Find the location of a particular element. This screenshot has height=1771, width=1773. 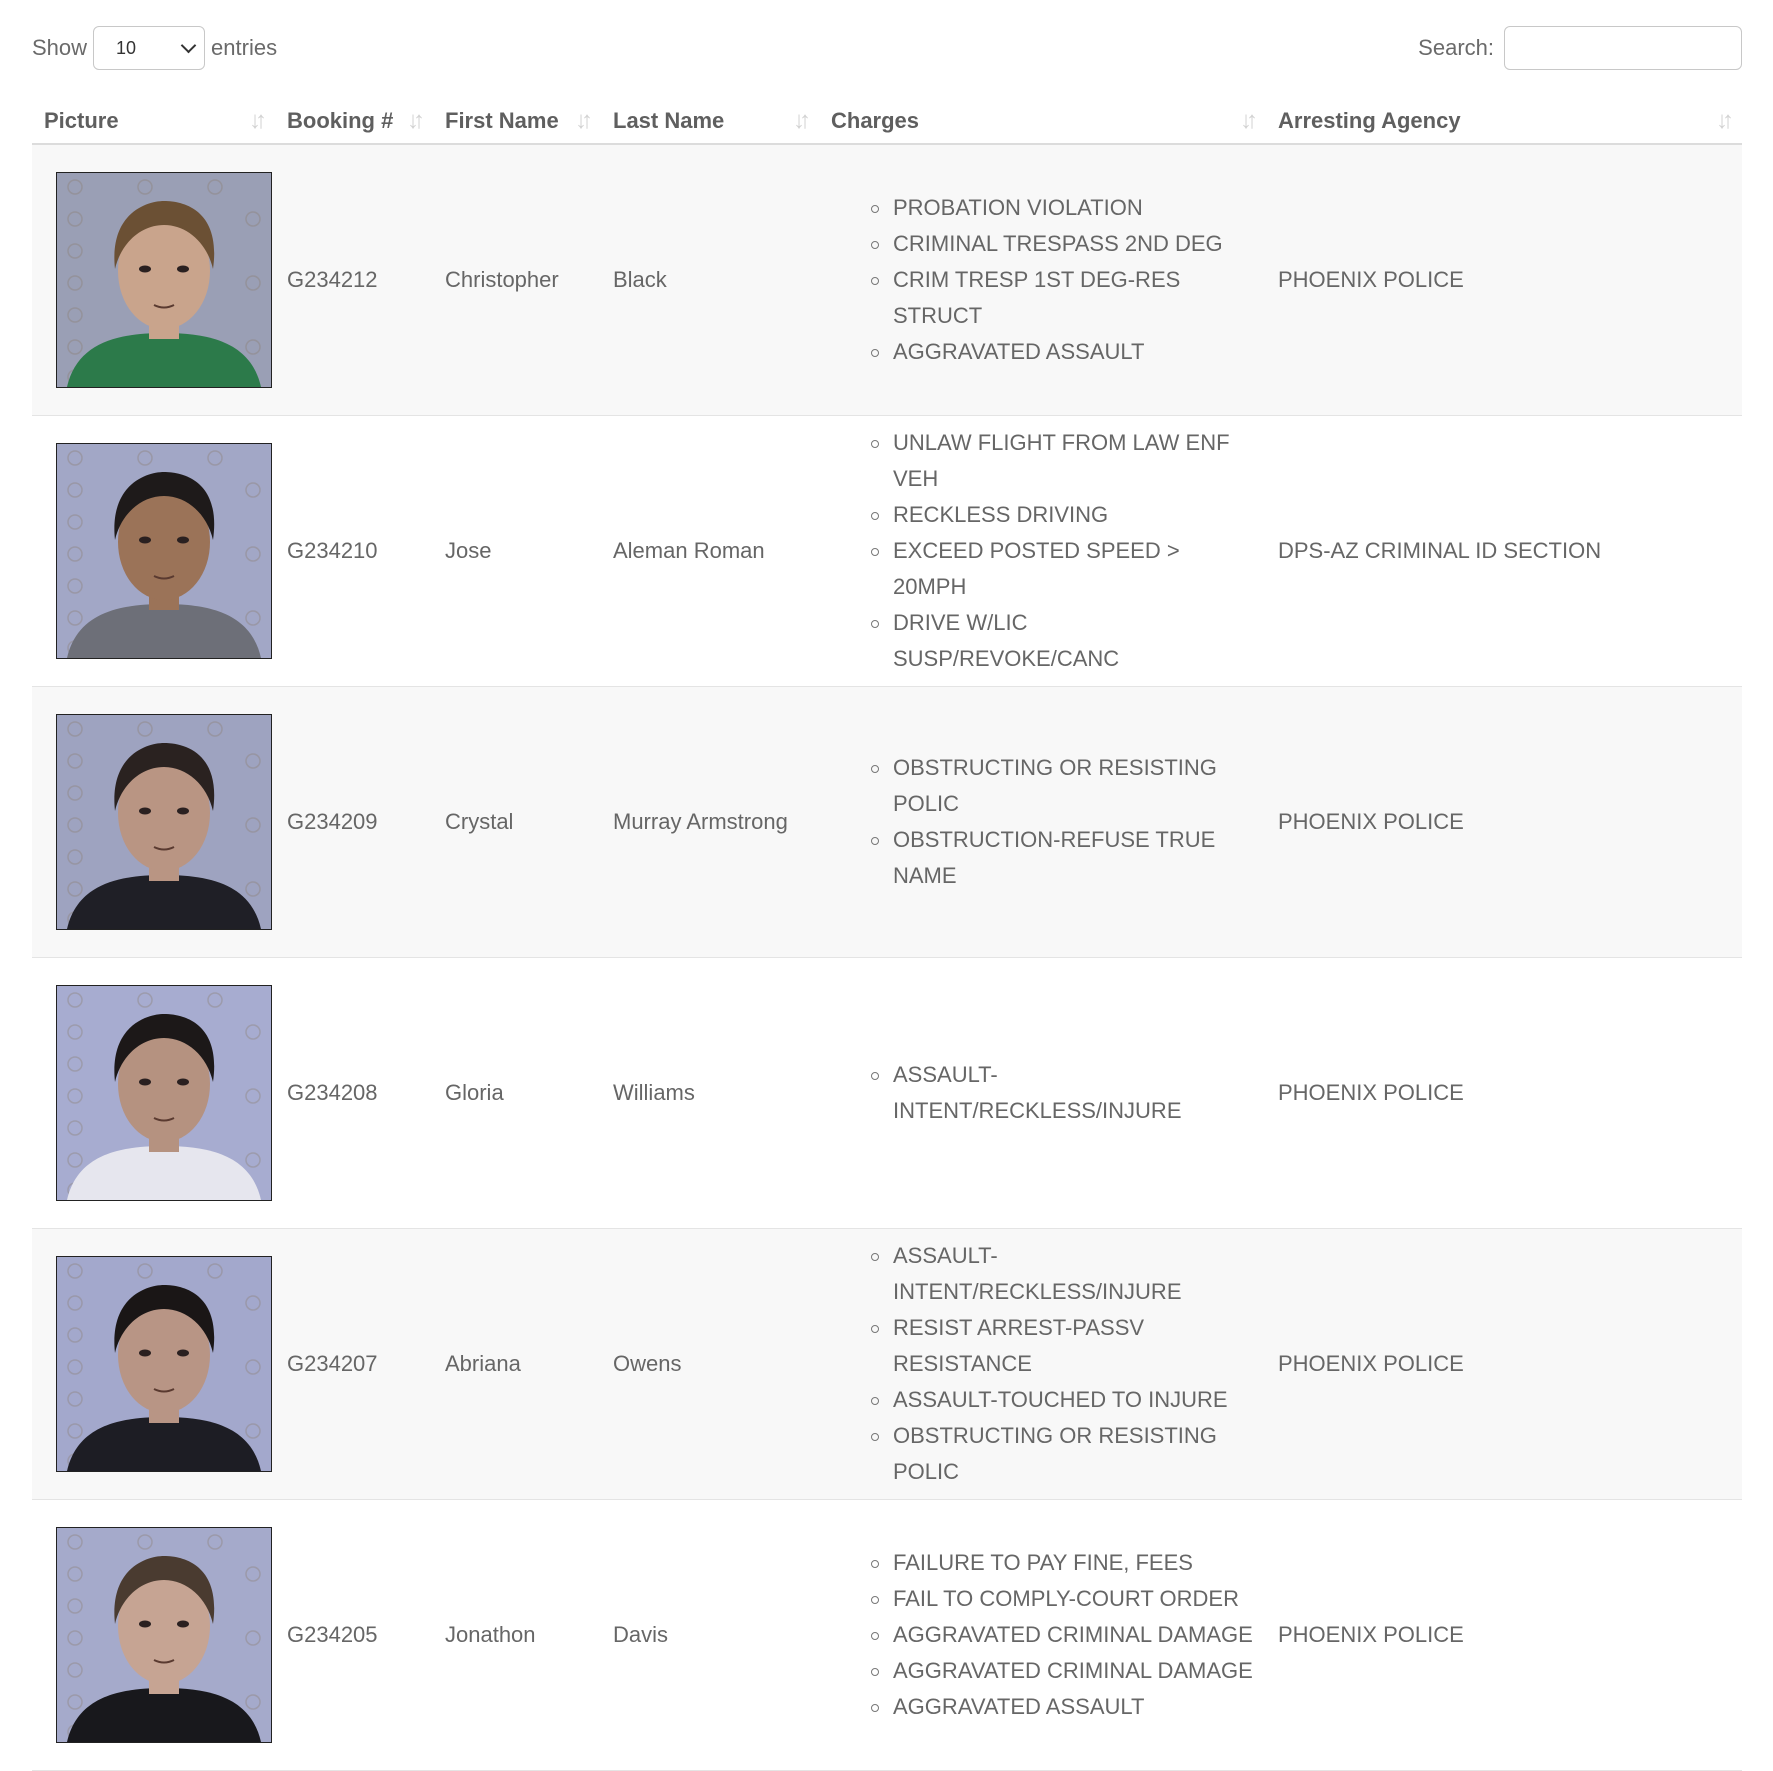

first-name-cell: Christopher is located at coordinates (502, 279).